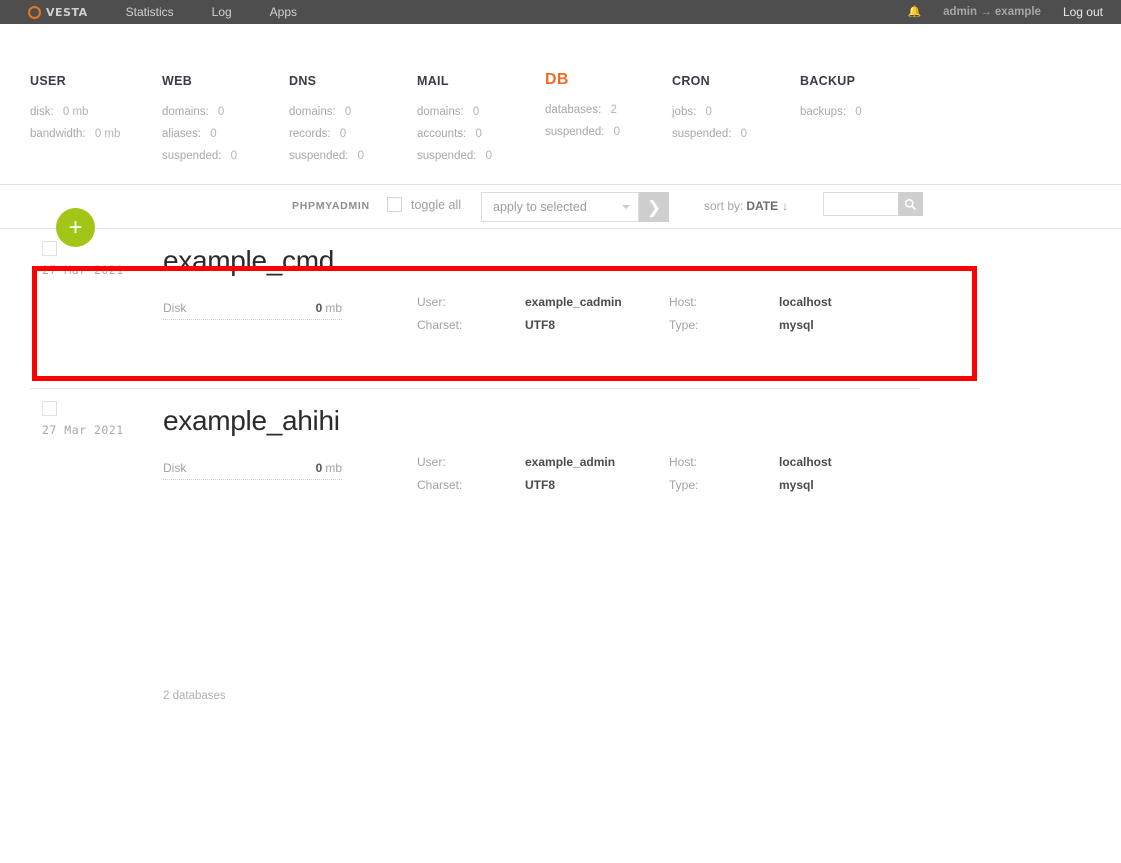 This screenshot has width=1121, height=863. I want to click on stat-row: records: 0, so click(326, 134).